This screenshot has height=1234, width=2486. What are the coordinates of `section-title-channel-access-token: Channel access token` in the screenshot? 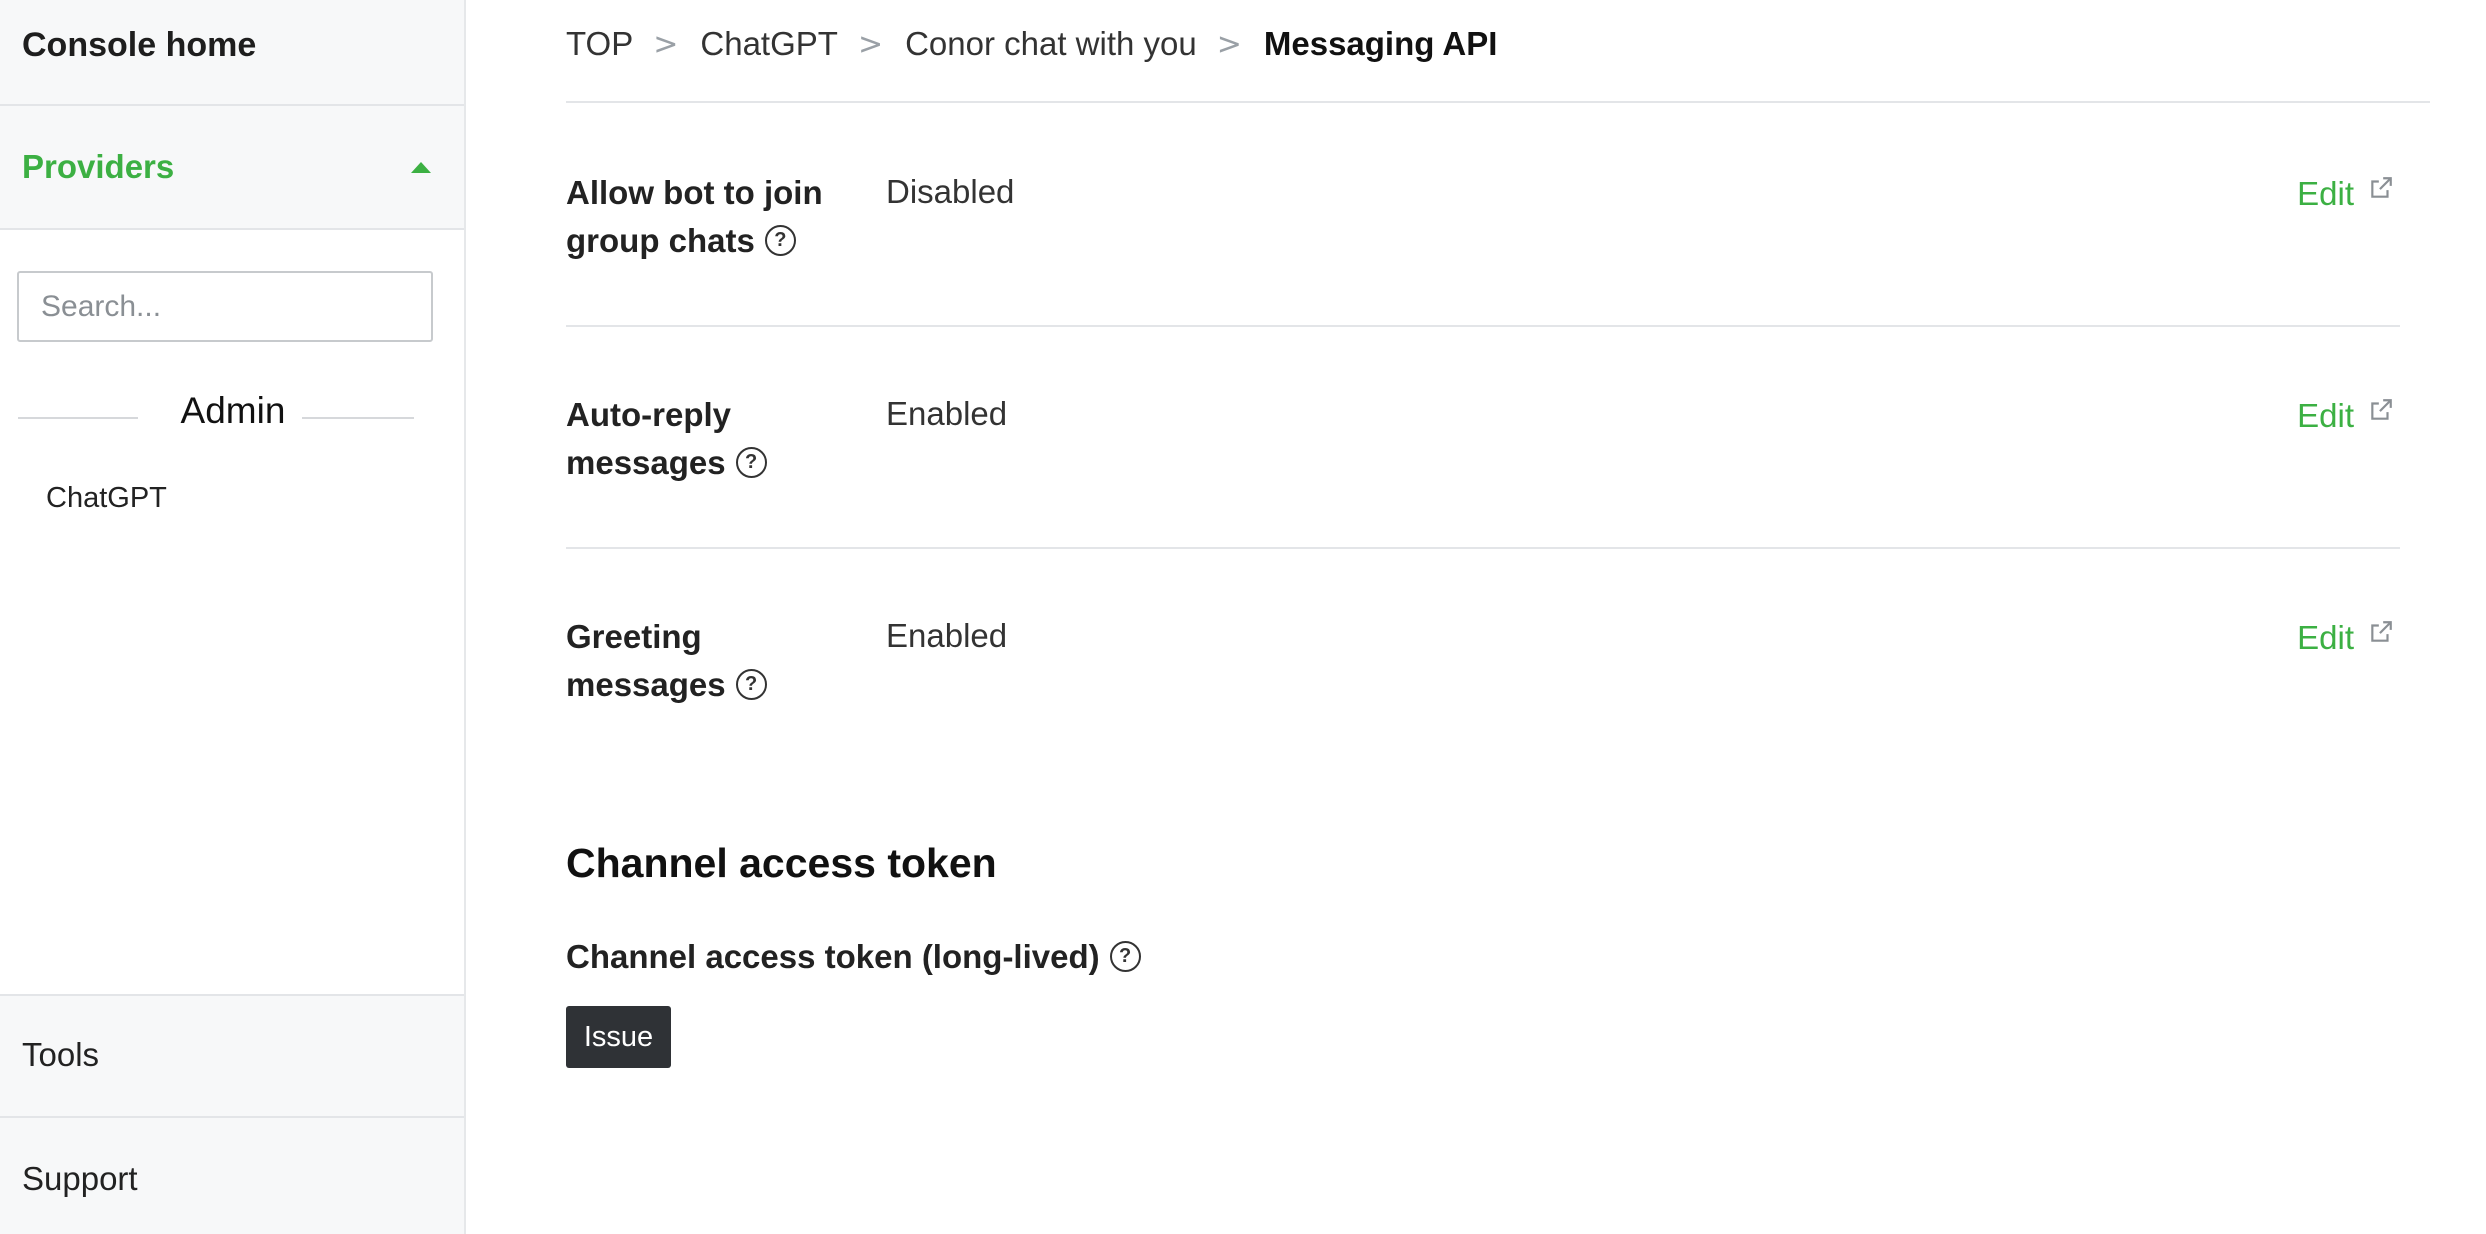 It's located at (781, 863).